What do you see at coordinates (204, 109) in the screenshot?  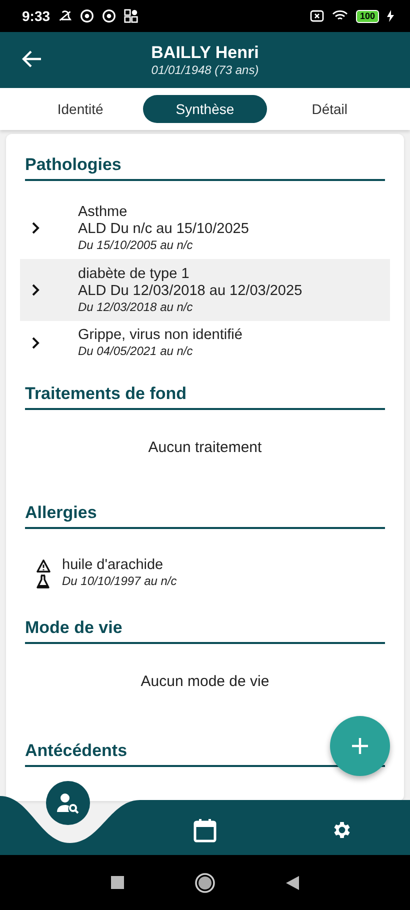 I see `tab: Synthèse` at bounding box center [204, 109].